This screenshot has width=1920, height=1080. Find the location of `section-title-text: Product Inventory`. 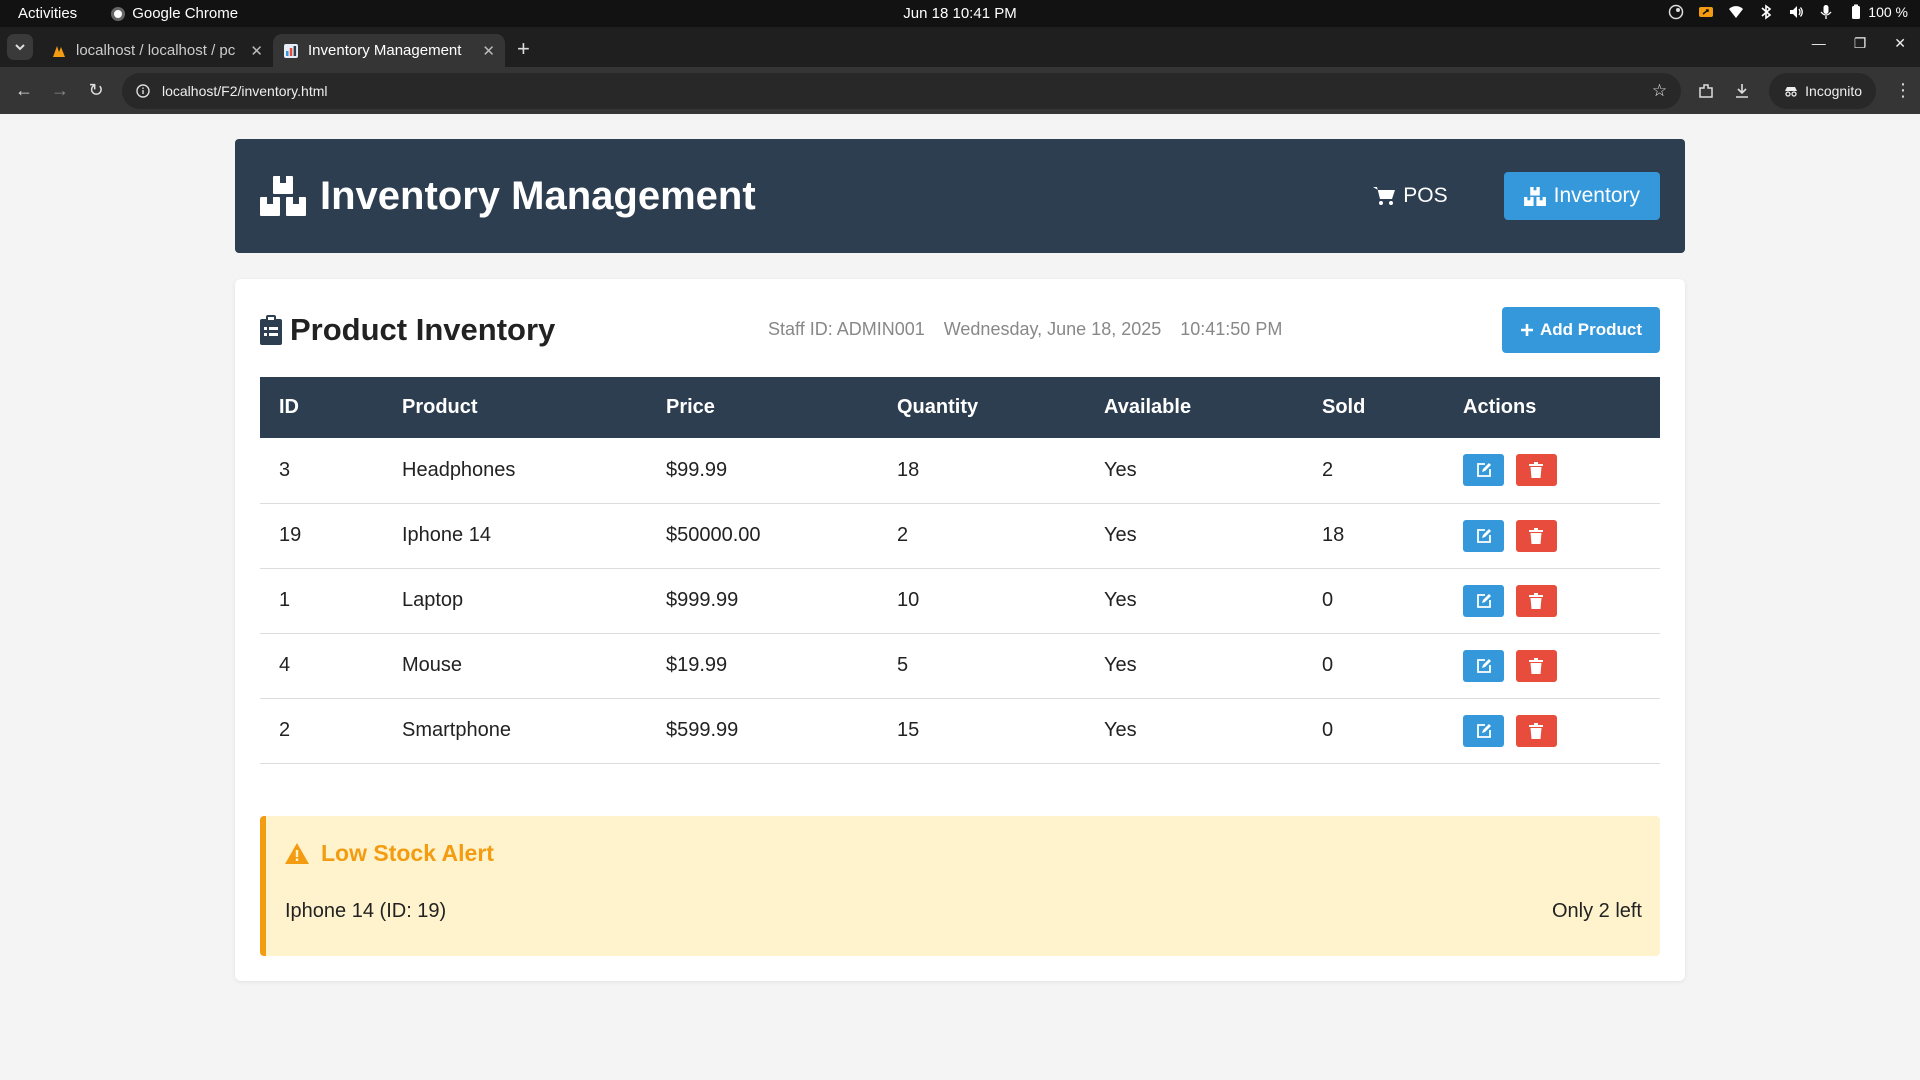

section-title-text: Product Inventory is located at coordinates (423, 329).